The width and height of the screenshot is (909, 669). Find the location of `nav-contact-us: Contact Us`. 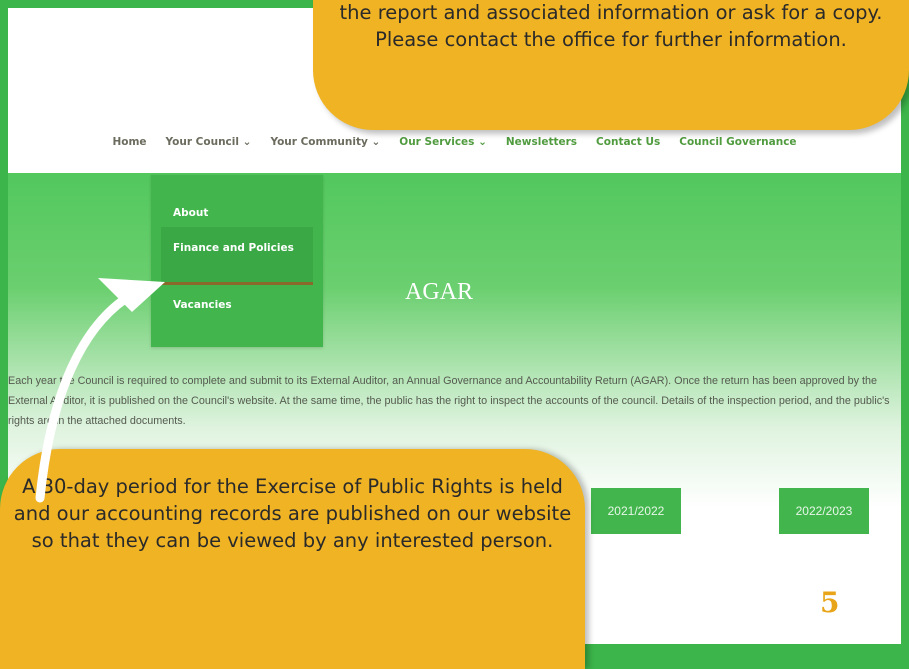

nav-contact-us: Contact Us is located at coordinates (628, 147).